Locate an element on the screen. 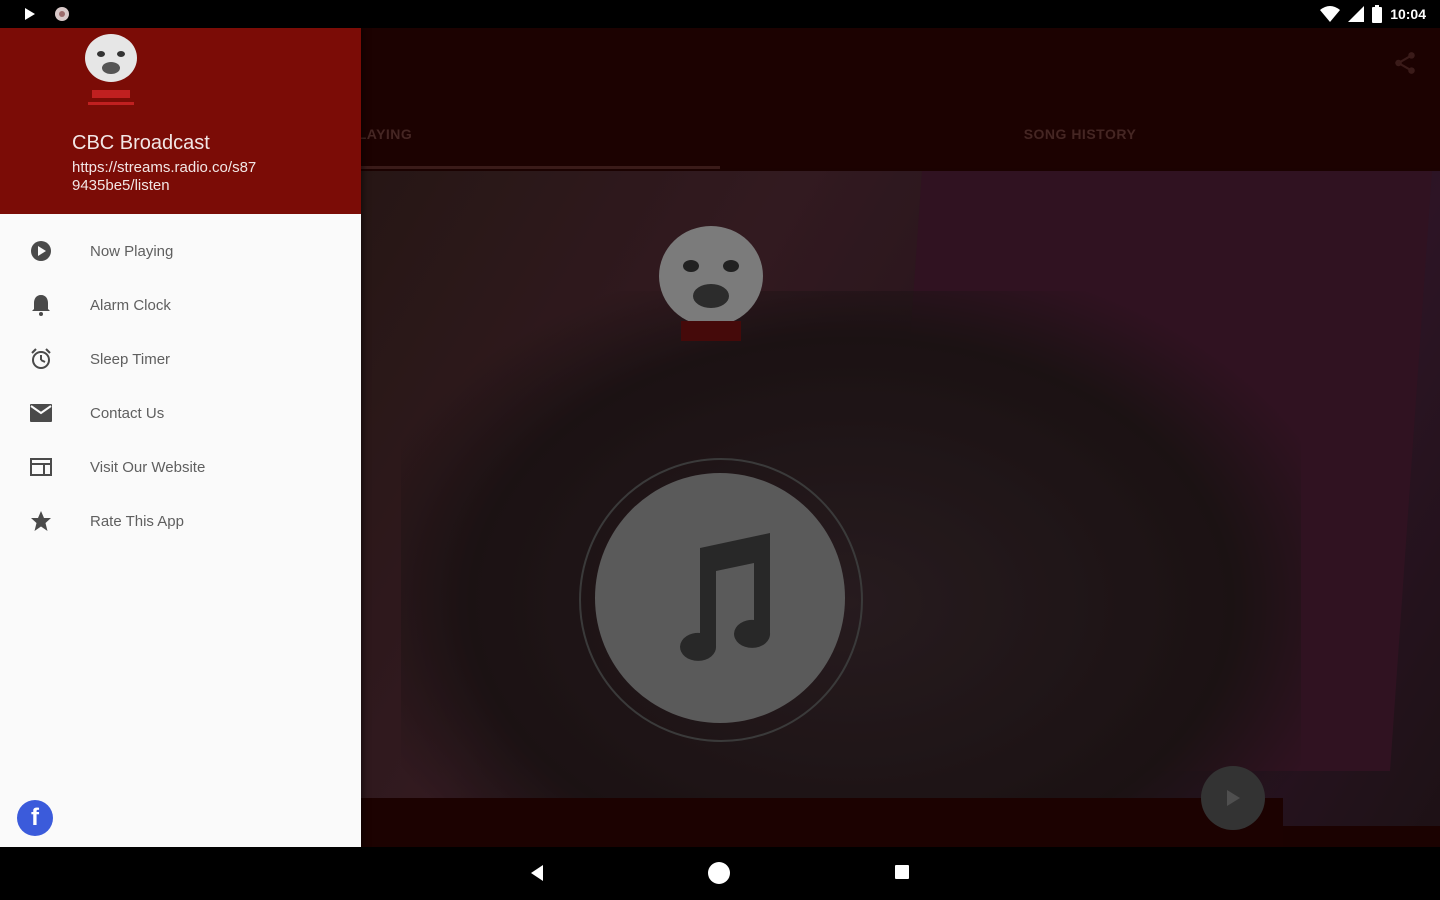 Image resolution: width=1440 pixels, height=900 pixels. status-bar: 10:04 is located at coordinates (720, 14).